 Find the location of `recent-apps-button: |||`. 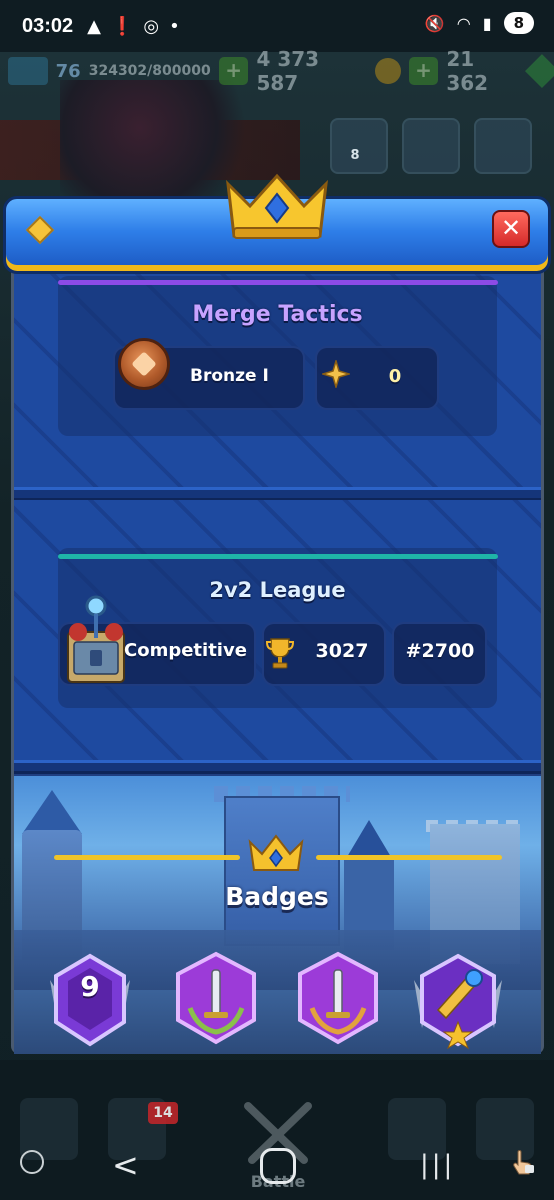

recent-apps-button: ||| is located at coordinates (437, 1165).